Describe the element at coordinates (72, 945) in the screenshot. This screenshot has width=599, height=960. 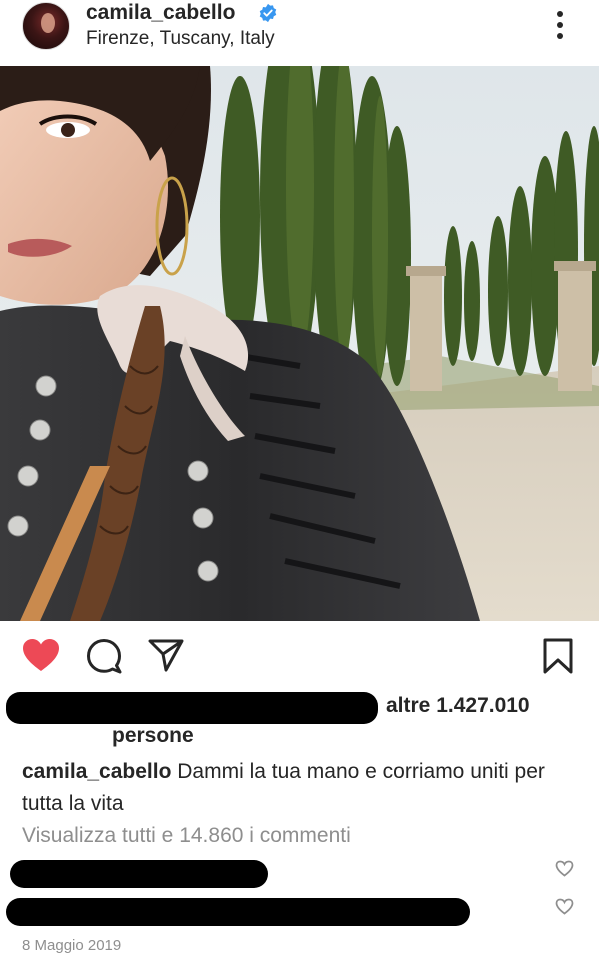
I see `post-date: 8 Maggio 2019` at that location.